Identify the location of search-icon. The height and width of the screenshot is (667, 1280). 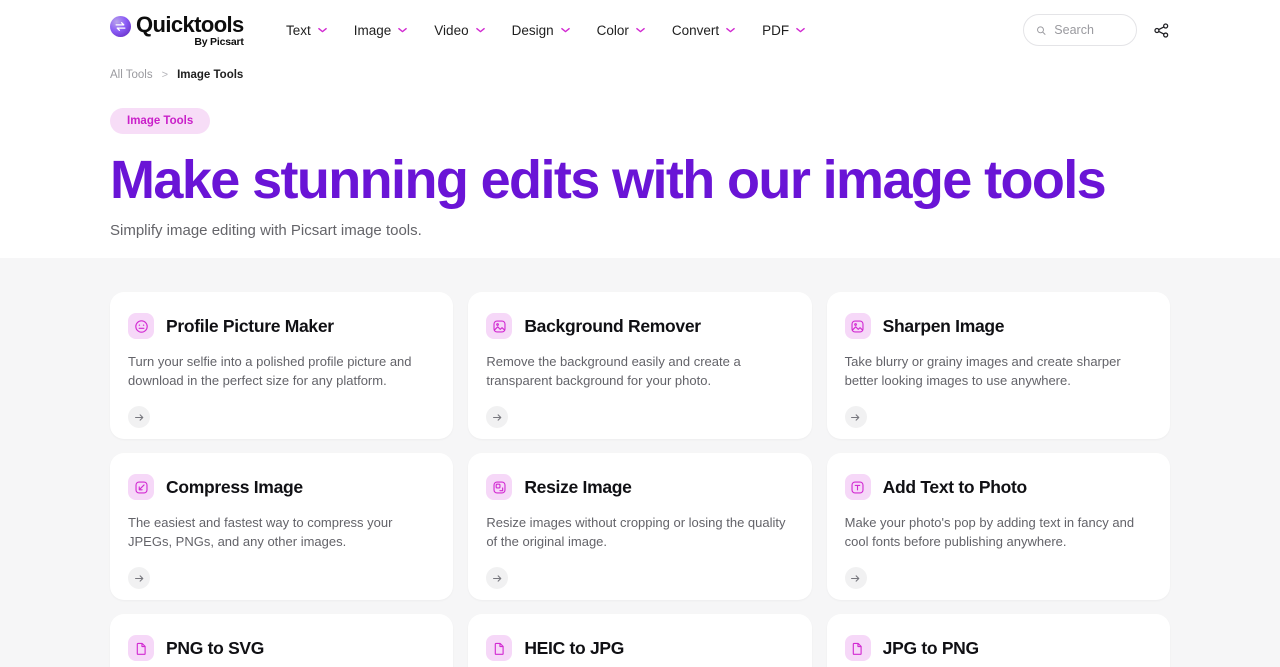
(1041, 30).